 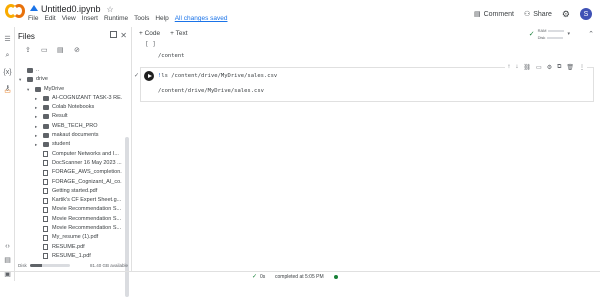 I want to click on command-palette-icon: ▤, so click(x=7, y=260).